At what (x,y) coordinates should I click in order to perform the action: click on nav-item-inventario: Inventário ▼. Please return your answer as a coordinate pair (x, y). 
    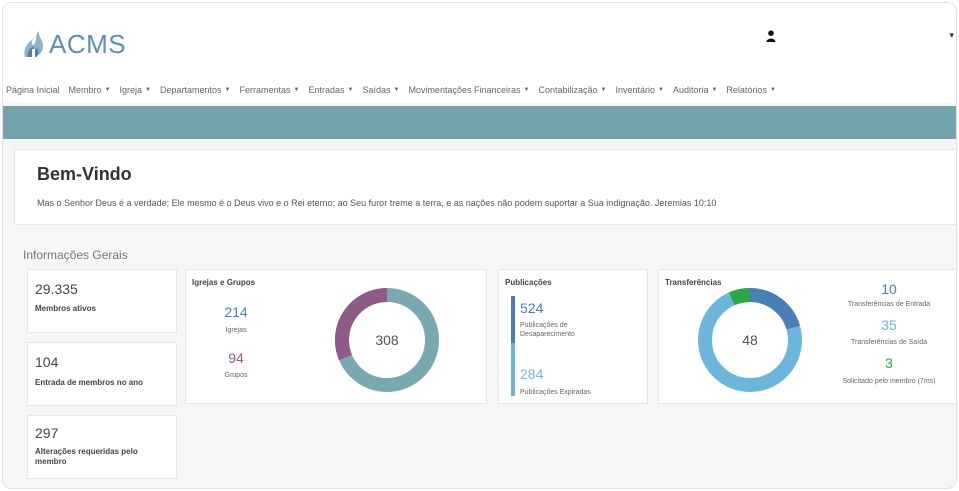
    Looking at the image, I should click on (639, 90).